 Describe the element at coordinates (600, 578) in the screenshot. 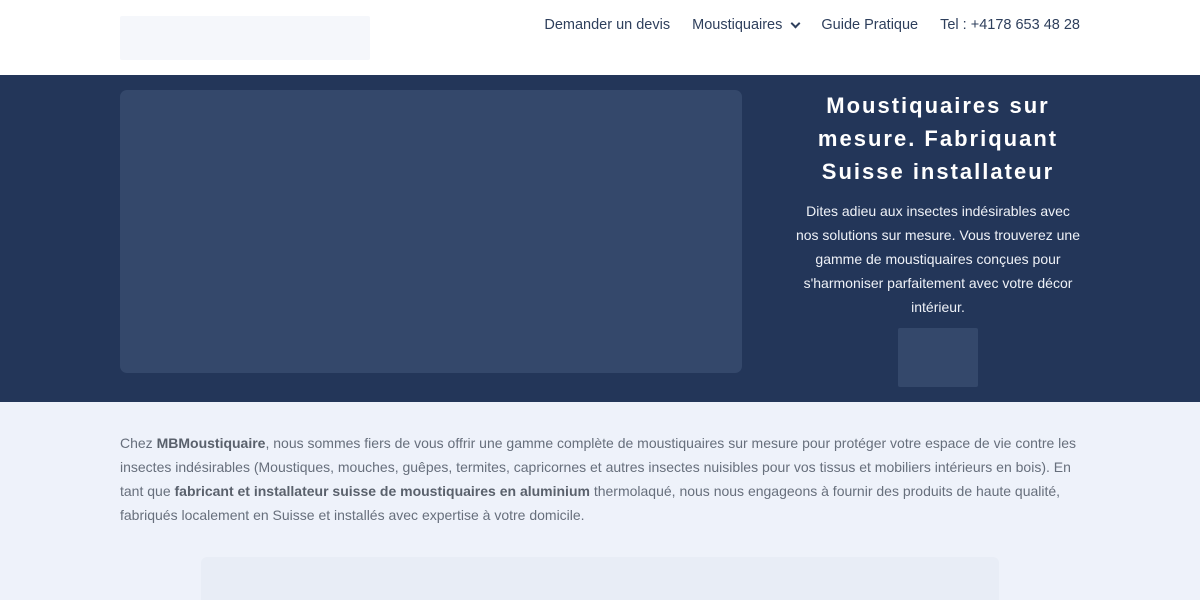

I see `content-card` at that location.